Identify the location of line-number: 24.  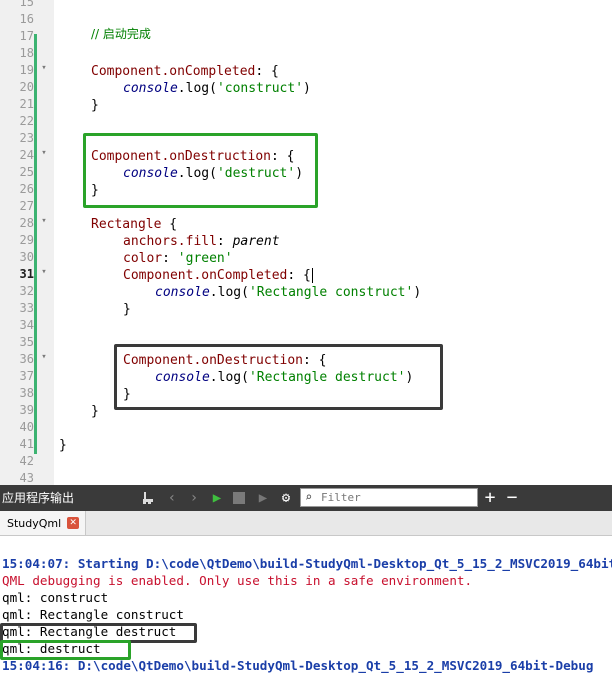
(26, 155).